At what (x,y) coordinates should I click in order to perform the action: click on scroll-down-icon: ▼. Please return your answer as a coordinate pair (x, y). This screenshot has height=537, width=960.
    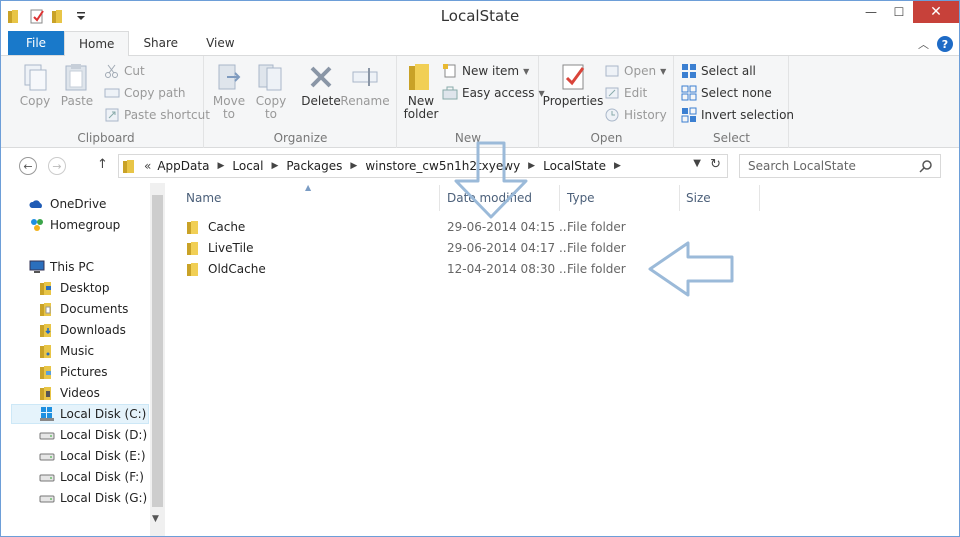
    Looking at the image, I should click on (155, 519).